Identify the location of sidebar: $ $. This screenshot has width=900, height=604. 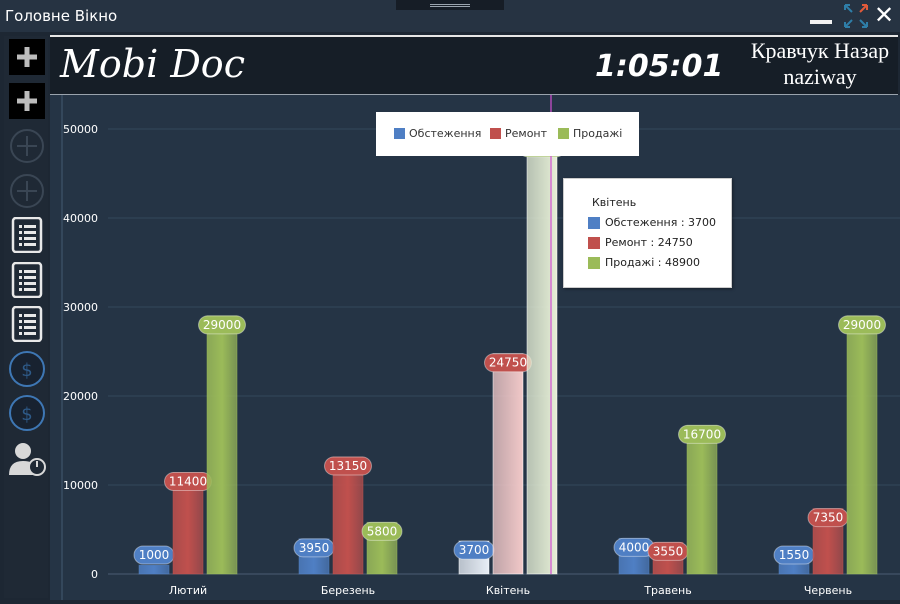
(26, 317).